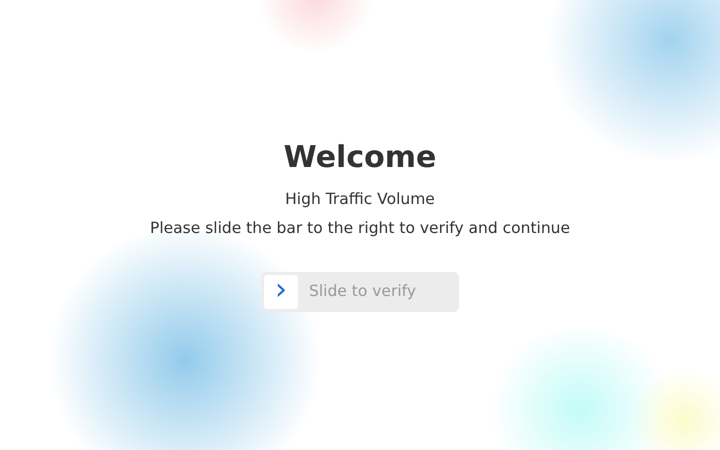  What do you see at coordinates (360, 158) in the screenshot?
I see `page-title: Welcome` at bounding box center [360, 158].